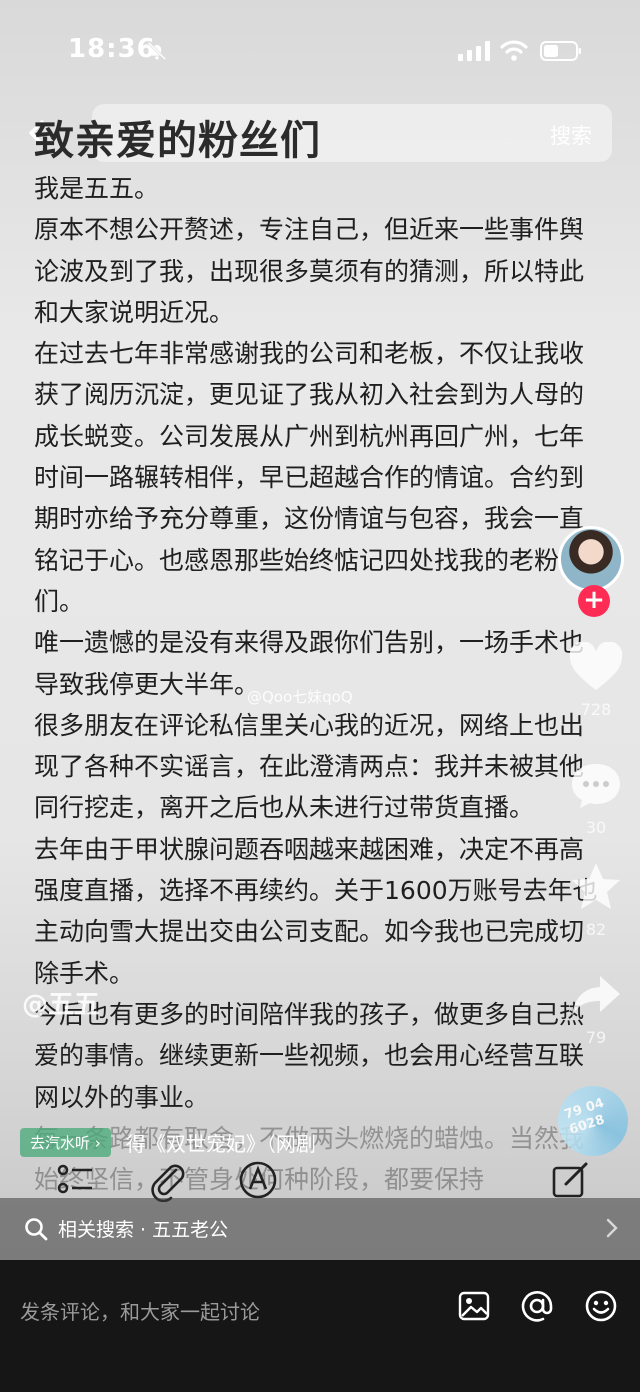 The image size is (640, 1392). Describe the element at coordinates (596, 709) in the screenshot. I see `like-count: 728` at that location.